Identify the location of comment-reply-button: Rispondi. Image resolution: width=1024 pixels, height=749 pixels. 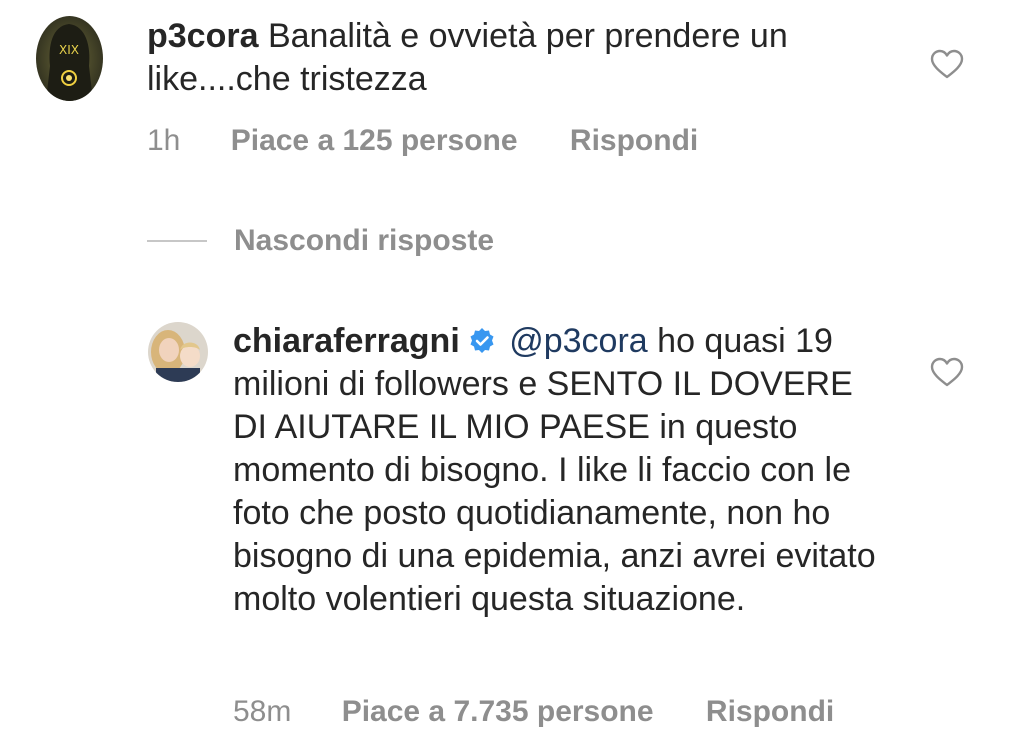
(634, 140).